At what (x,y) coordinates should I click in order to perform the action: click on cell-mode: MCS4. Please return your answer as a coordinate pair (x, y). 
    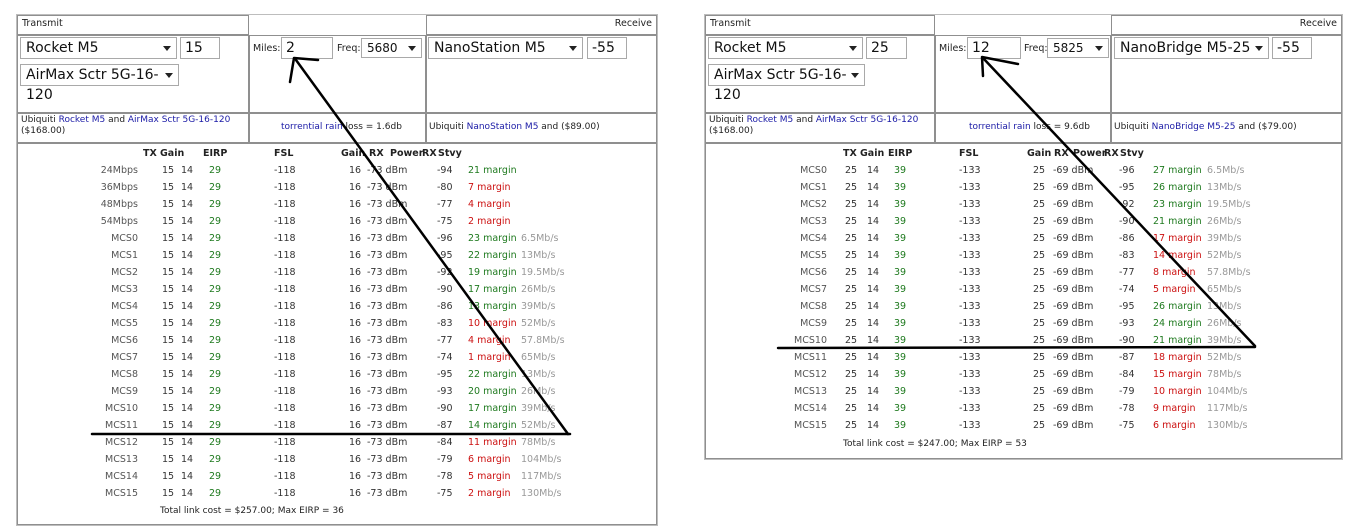
    Looking at the image, I should click on (124, 306).